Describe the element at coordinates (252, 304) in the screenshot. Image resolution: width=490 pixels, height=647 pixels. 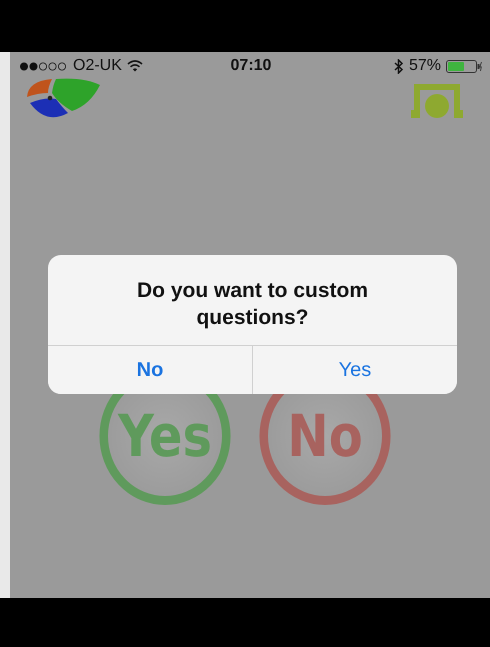
I see `dialog-message: Do you want to custom questions?` at that location.